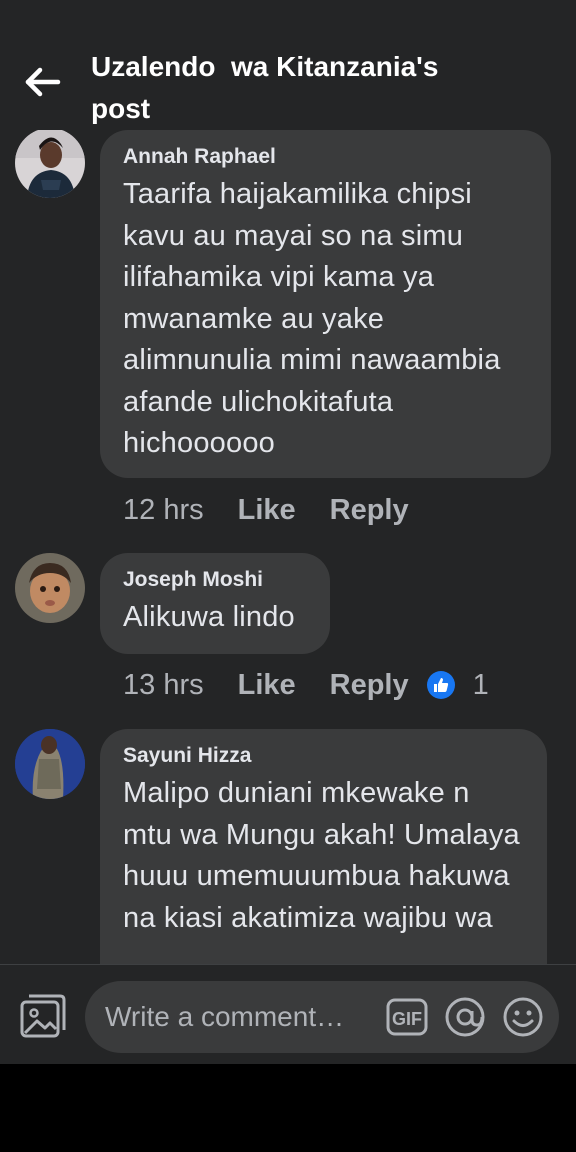  I want to click on comment-composer: Write a comment… GIF, so click(288, 1014).